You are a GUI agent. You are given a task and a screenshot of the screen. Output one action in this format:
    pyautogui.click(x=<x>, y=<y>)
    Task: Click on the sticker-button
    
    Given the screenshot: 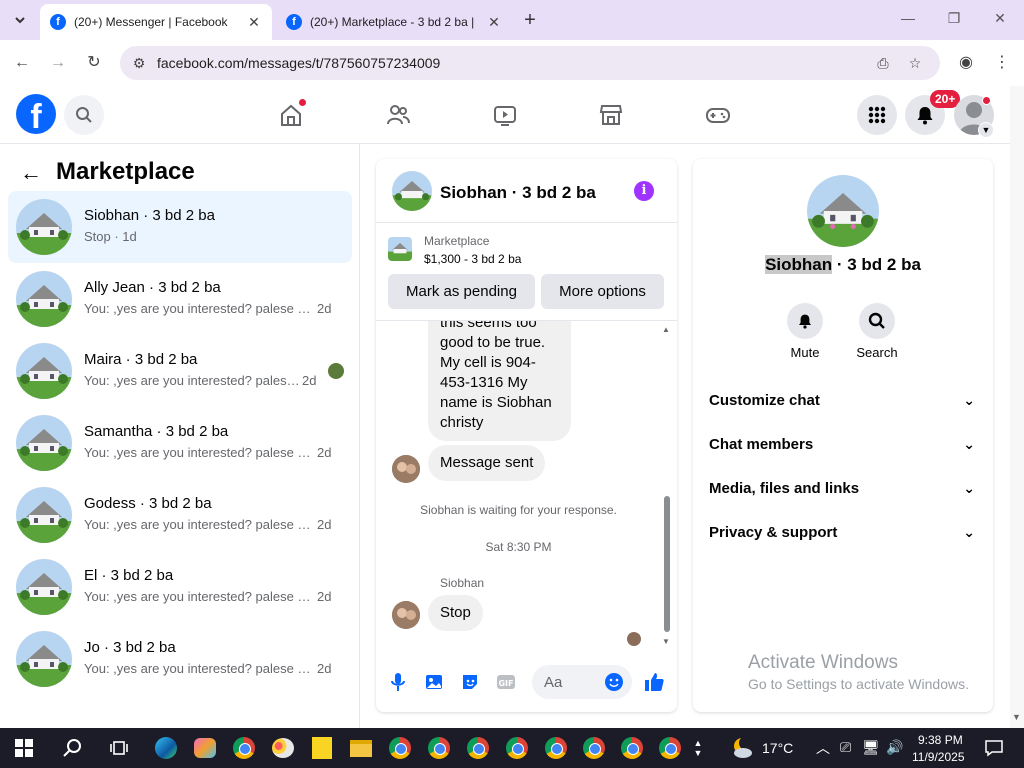 What is the action you would take?
    pyautogui.click(x=470, y=682)
    